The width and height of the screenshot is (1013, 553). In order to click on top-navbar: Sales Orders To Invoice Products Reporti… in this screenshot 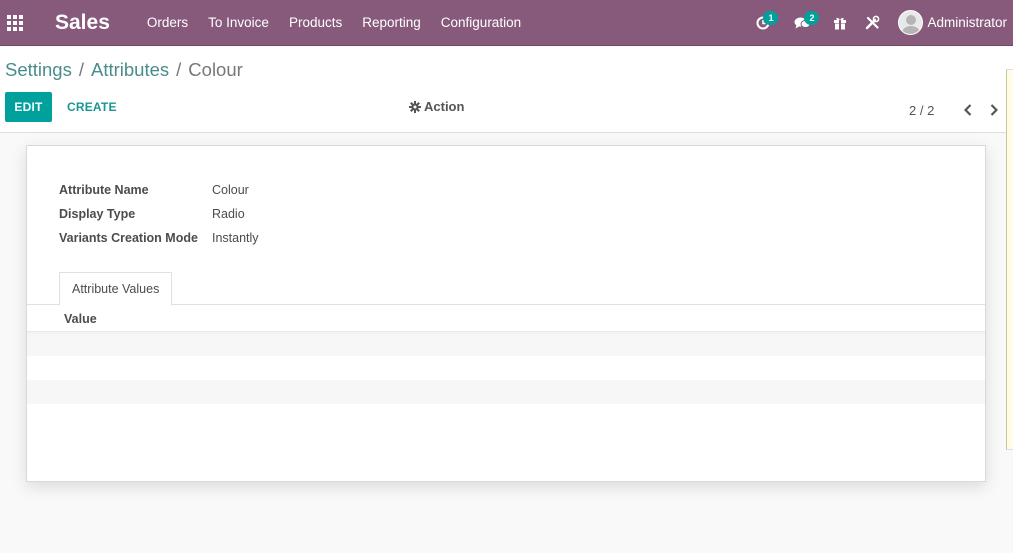, I will do `click(506, 23)`.